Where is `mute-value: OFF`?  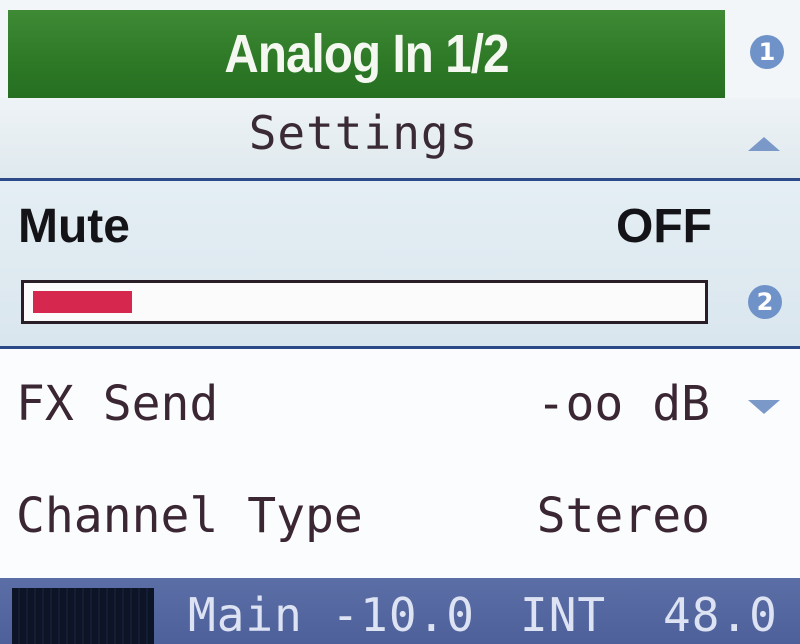 mute-value: OFF is located at coordinates (636, 226).